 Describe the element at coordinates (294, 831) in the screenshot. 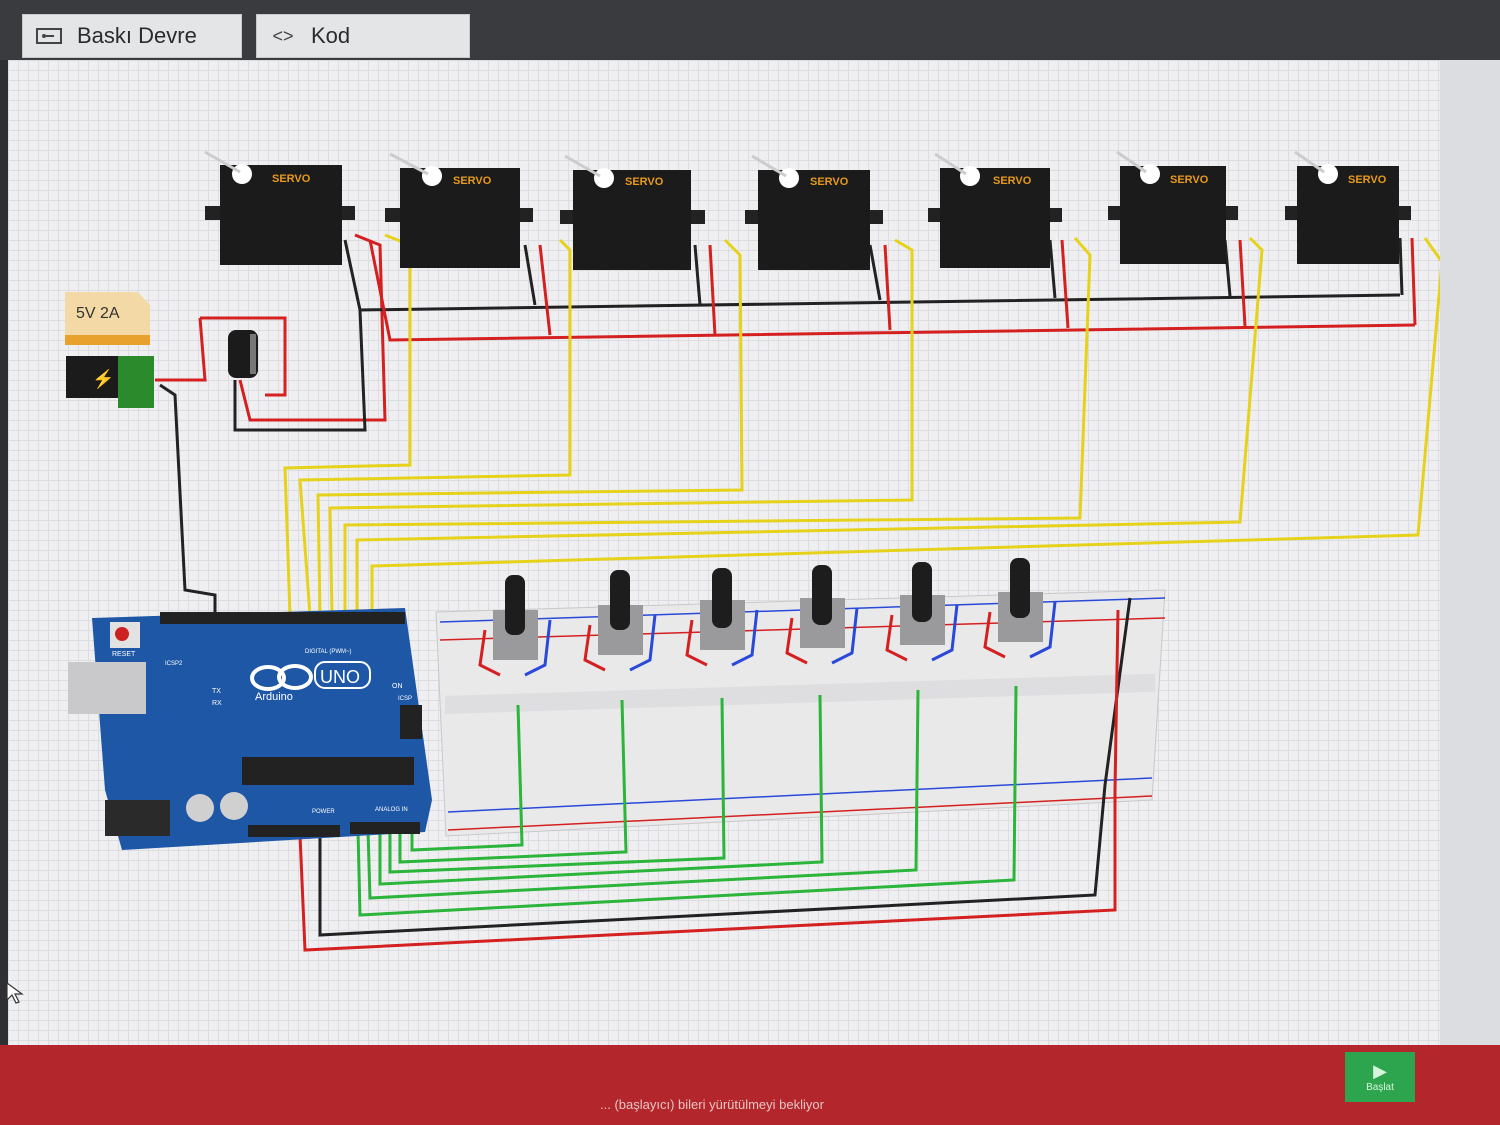

I see `power-header` at that location.